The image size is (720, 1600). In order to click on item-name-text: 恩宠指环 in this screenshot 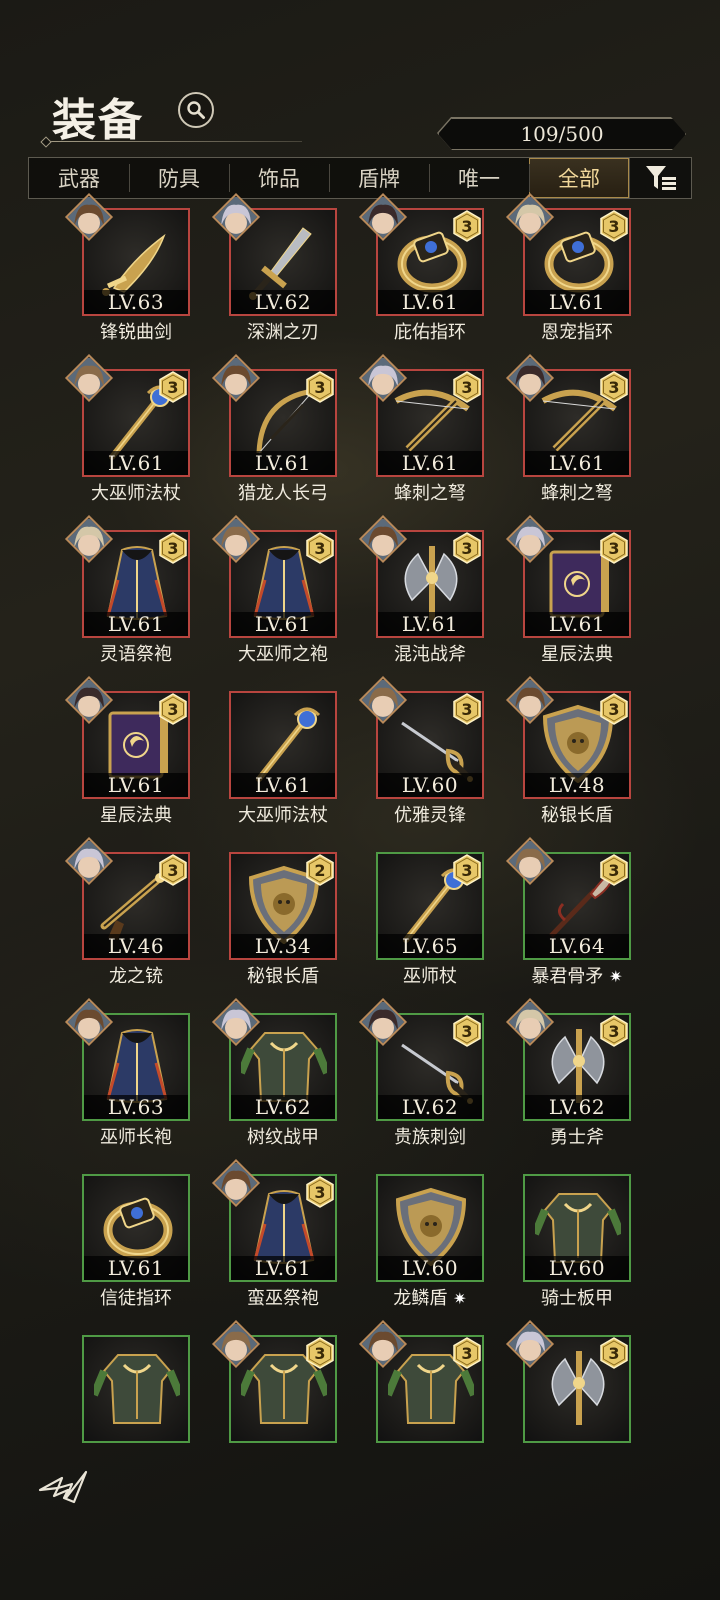, I will do `click(577, 332)`.